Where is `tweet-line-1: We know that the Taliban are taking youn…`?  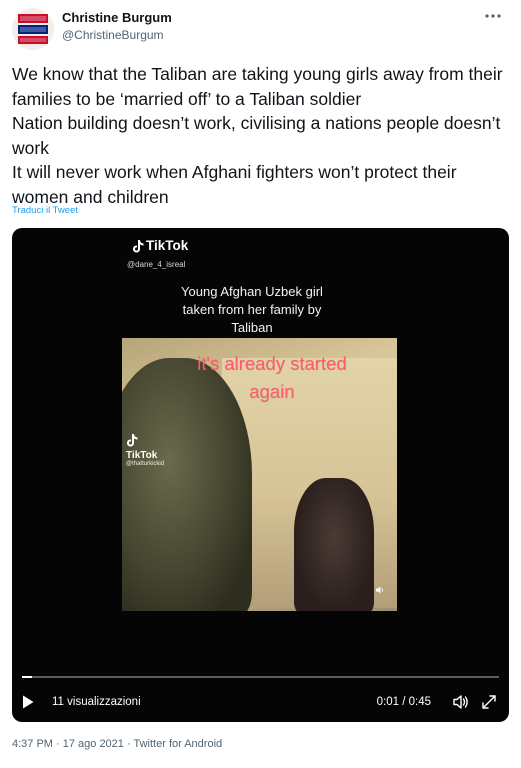
tweet-line-1: We know that the Taliban are taking youn… is located at coordinates (257, 86).